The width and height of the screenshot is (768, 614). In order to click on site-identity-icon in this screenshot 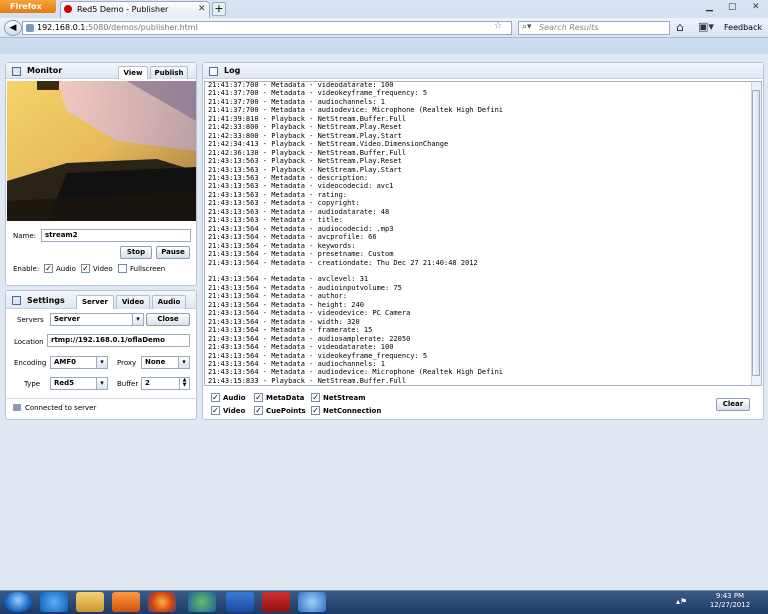, I will do `click(30, 28)`.